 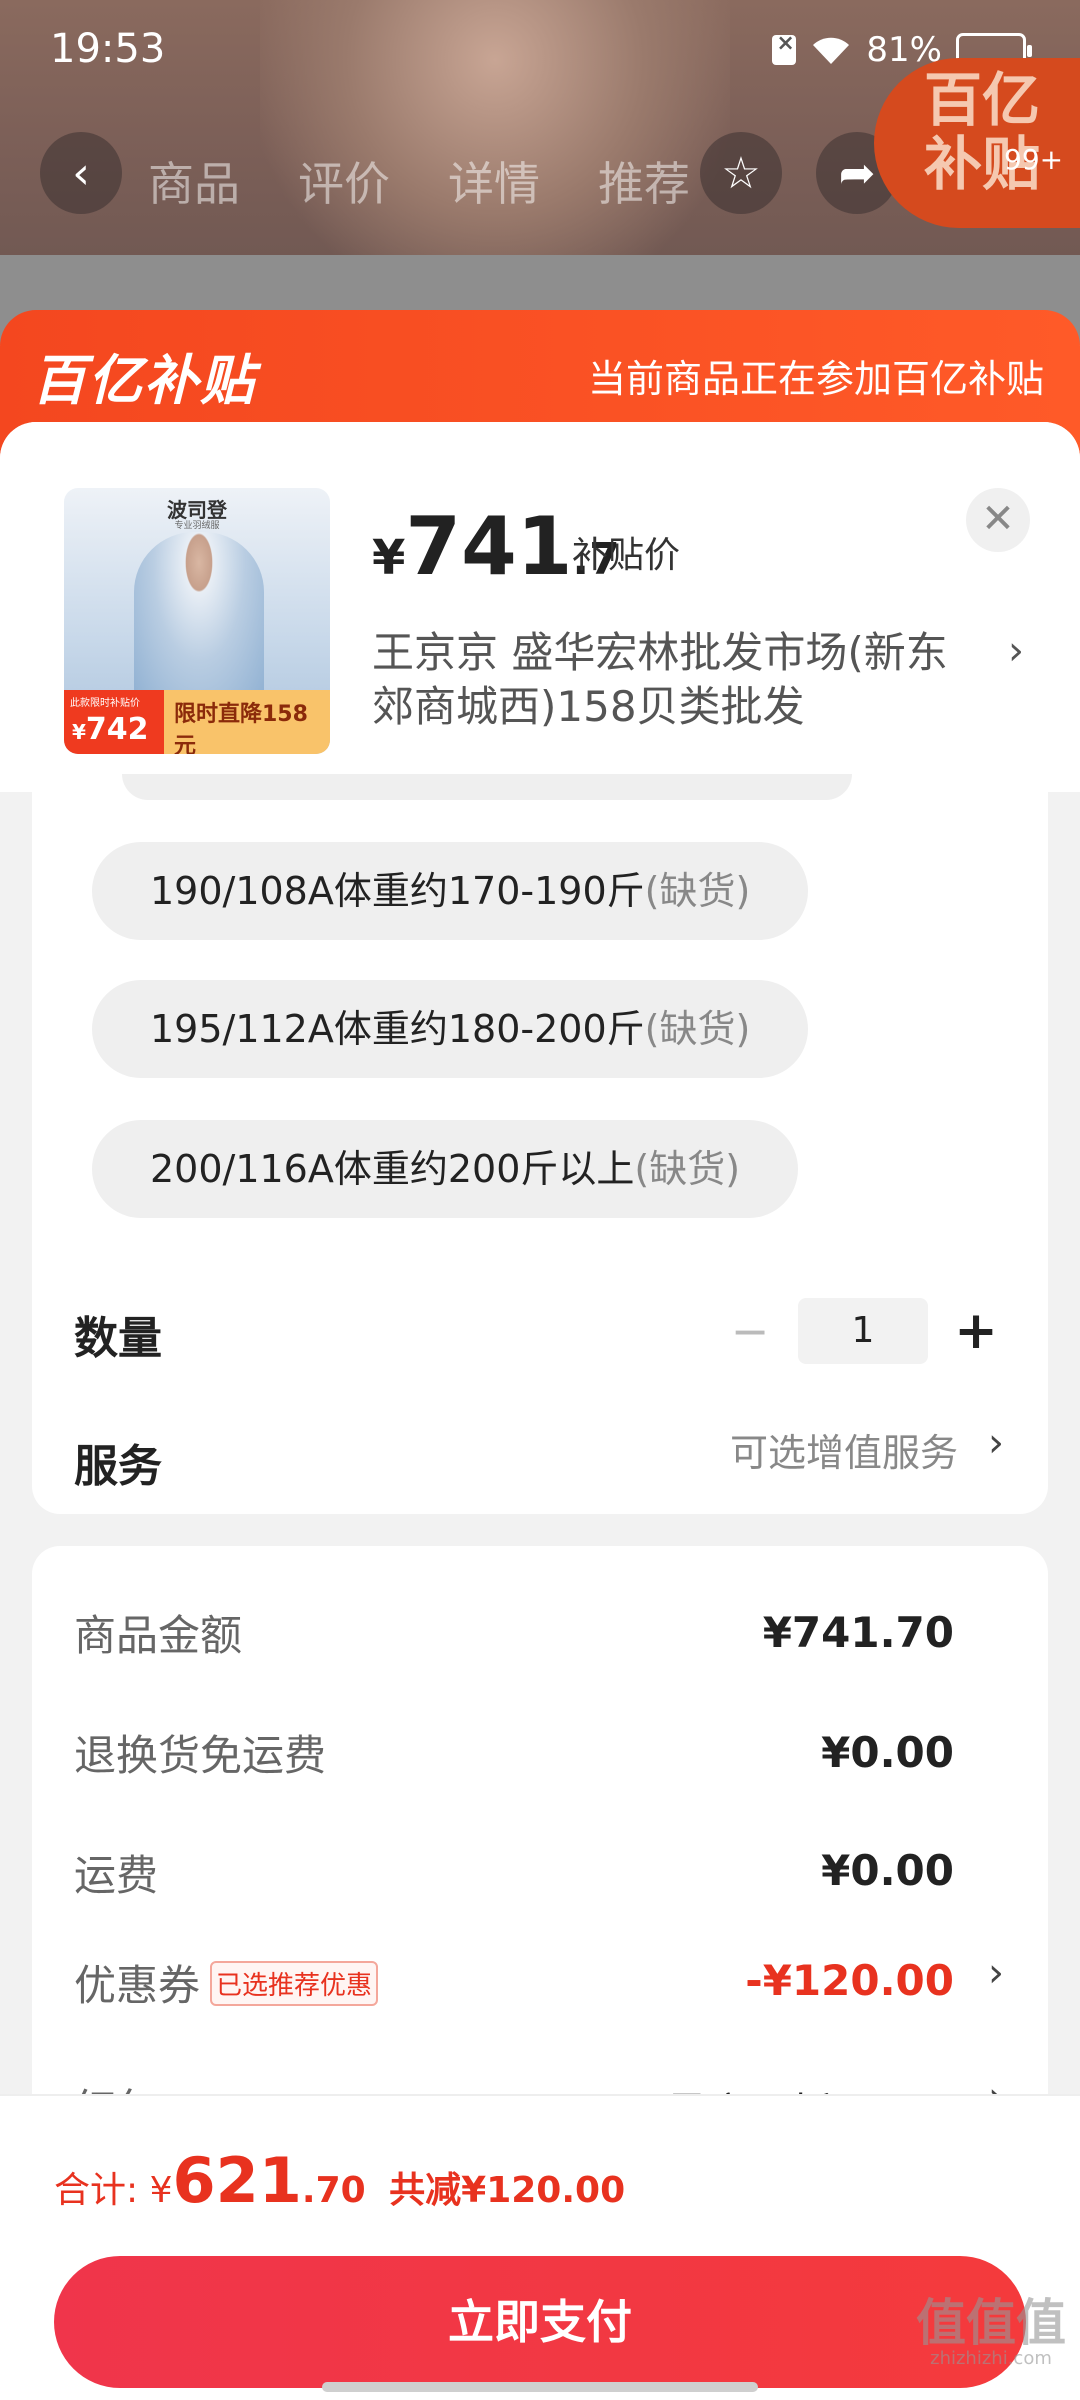 What do you see at coordinates (397, 1029) in the screenshot?
I see `spec-option-label: 195/112A体重约180-200斤` at bounding box center [397, 1029].